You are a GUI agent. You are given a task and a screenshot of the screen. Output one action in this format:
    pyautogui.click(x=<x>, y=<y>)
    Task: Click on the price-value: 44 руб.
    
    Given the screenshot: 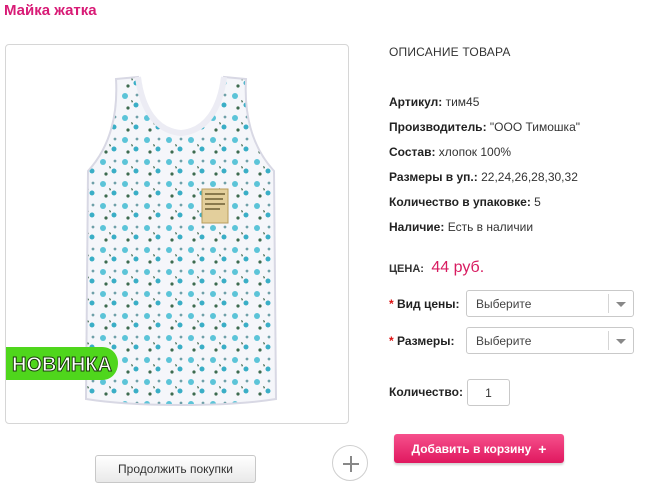 What is the action you would take?
    pyautogui.click(x=458, y=267)
    